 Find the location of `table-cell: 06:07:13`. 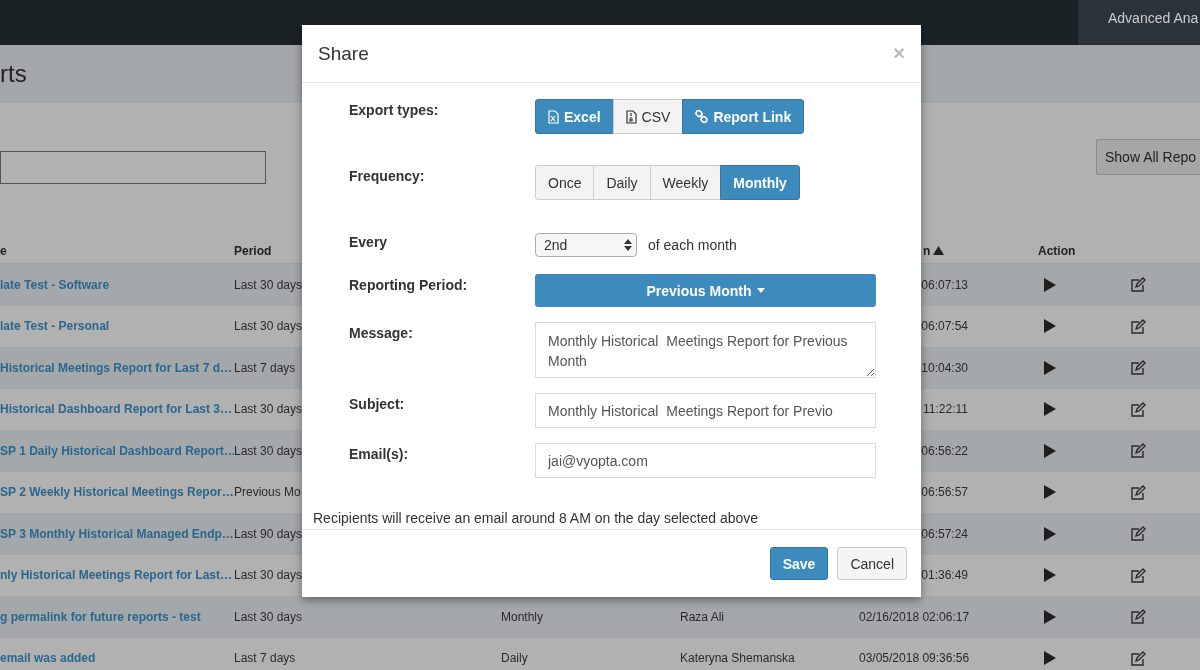

table-cell: 06:07:13 is located at coordinates (944, 284).